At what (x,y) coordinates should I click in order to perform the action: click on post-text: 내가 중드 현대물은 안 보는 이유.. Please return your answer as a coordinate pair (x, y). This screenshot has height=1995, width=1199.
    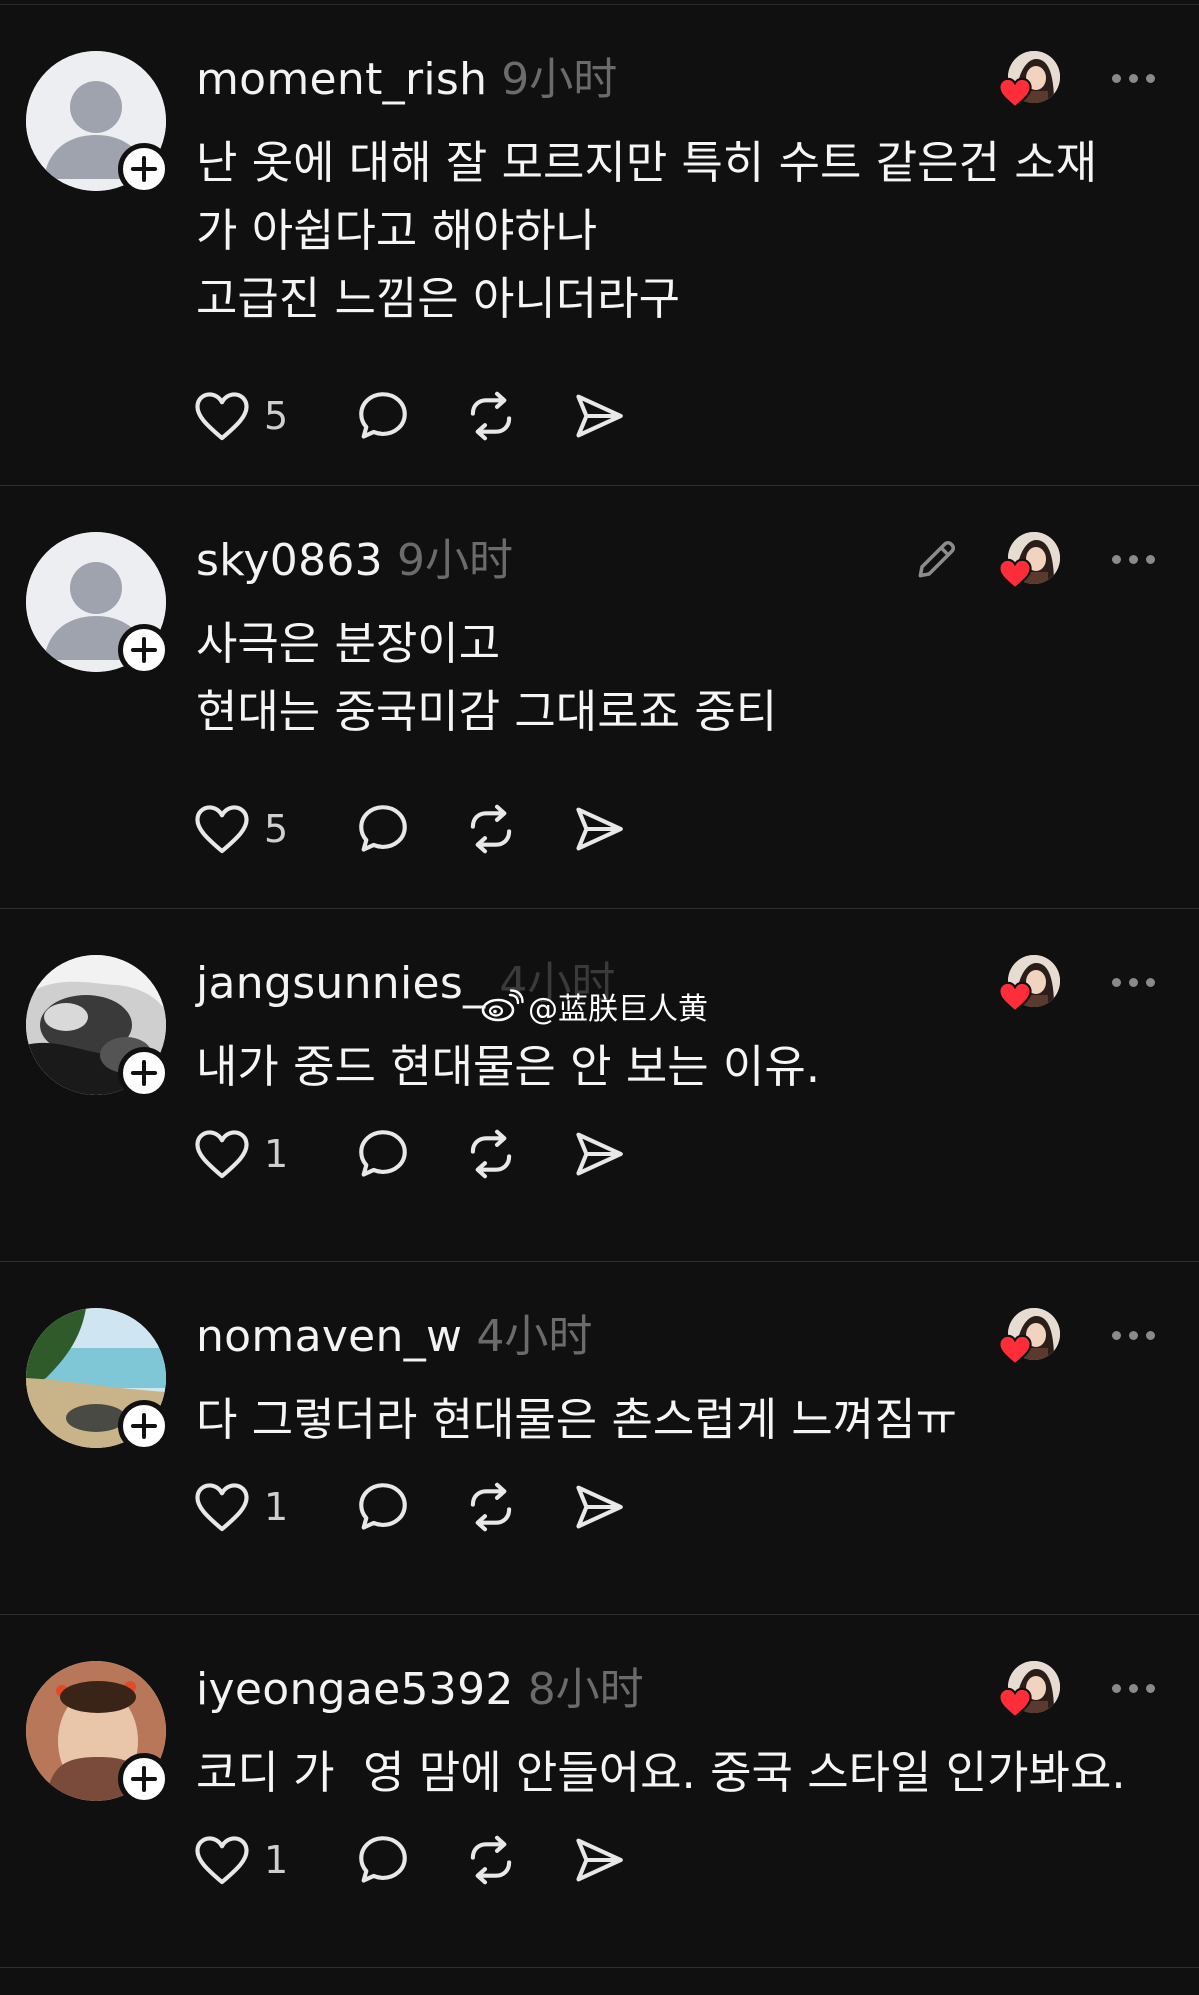
    Looking at the image, I should click on (508, 1066).